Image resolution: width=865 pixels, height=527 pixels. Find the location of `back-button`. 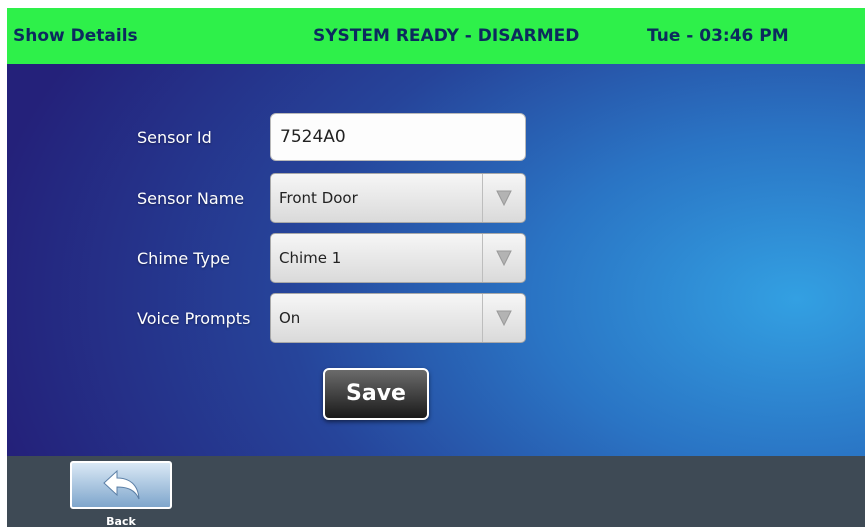

back-button is located at coordinates (121, 485).